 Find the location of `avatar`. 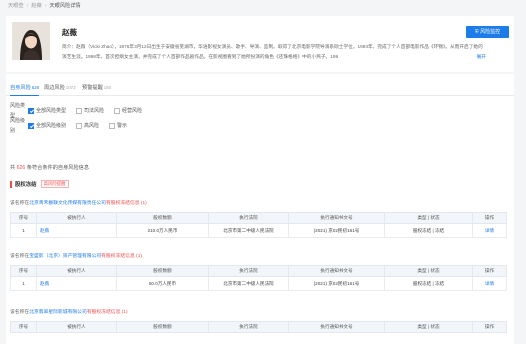

avatar is located at coordinates (31, 41).